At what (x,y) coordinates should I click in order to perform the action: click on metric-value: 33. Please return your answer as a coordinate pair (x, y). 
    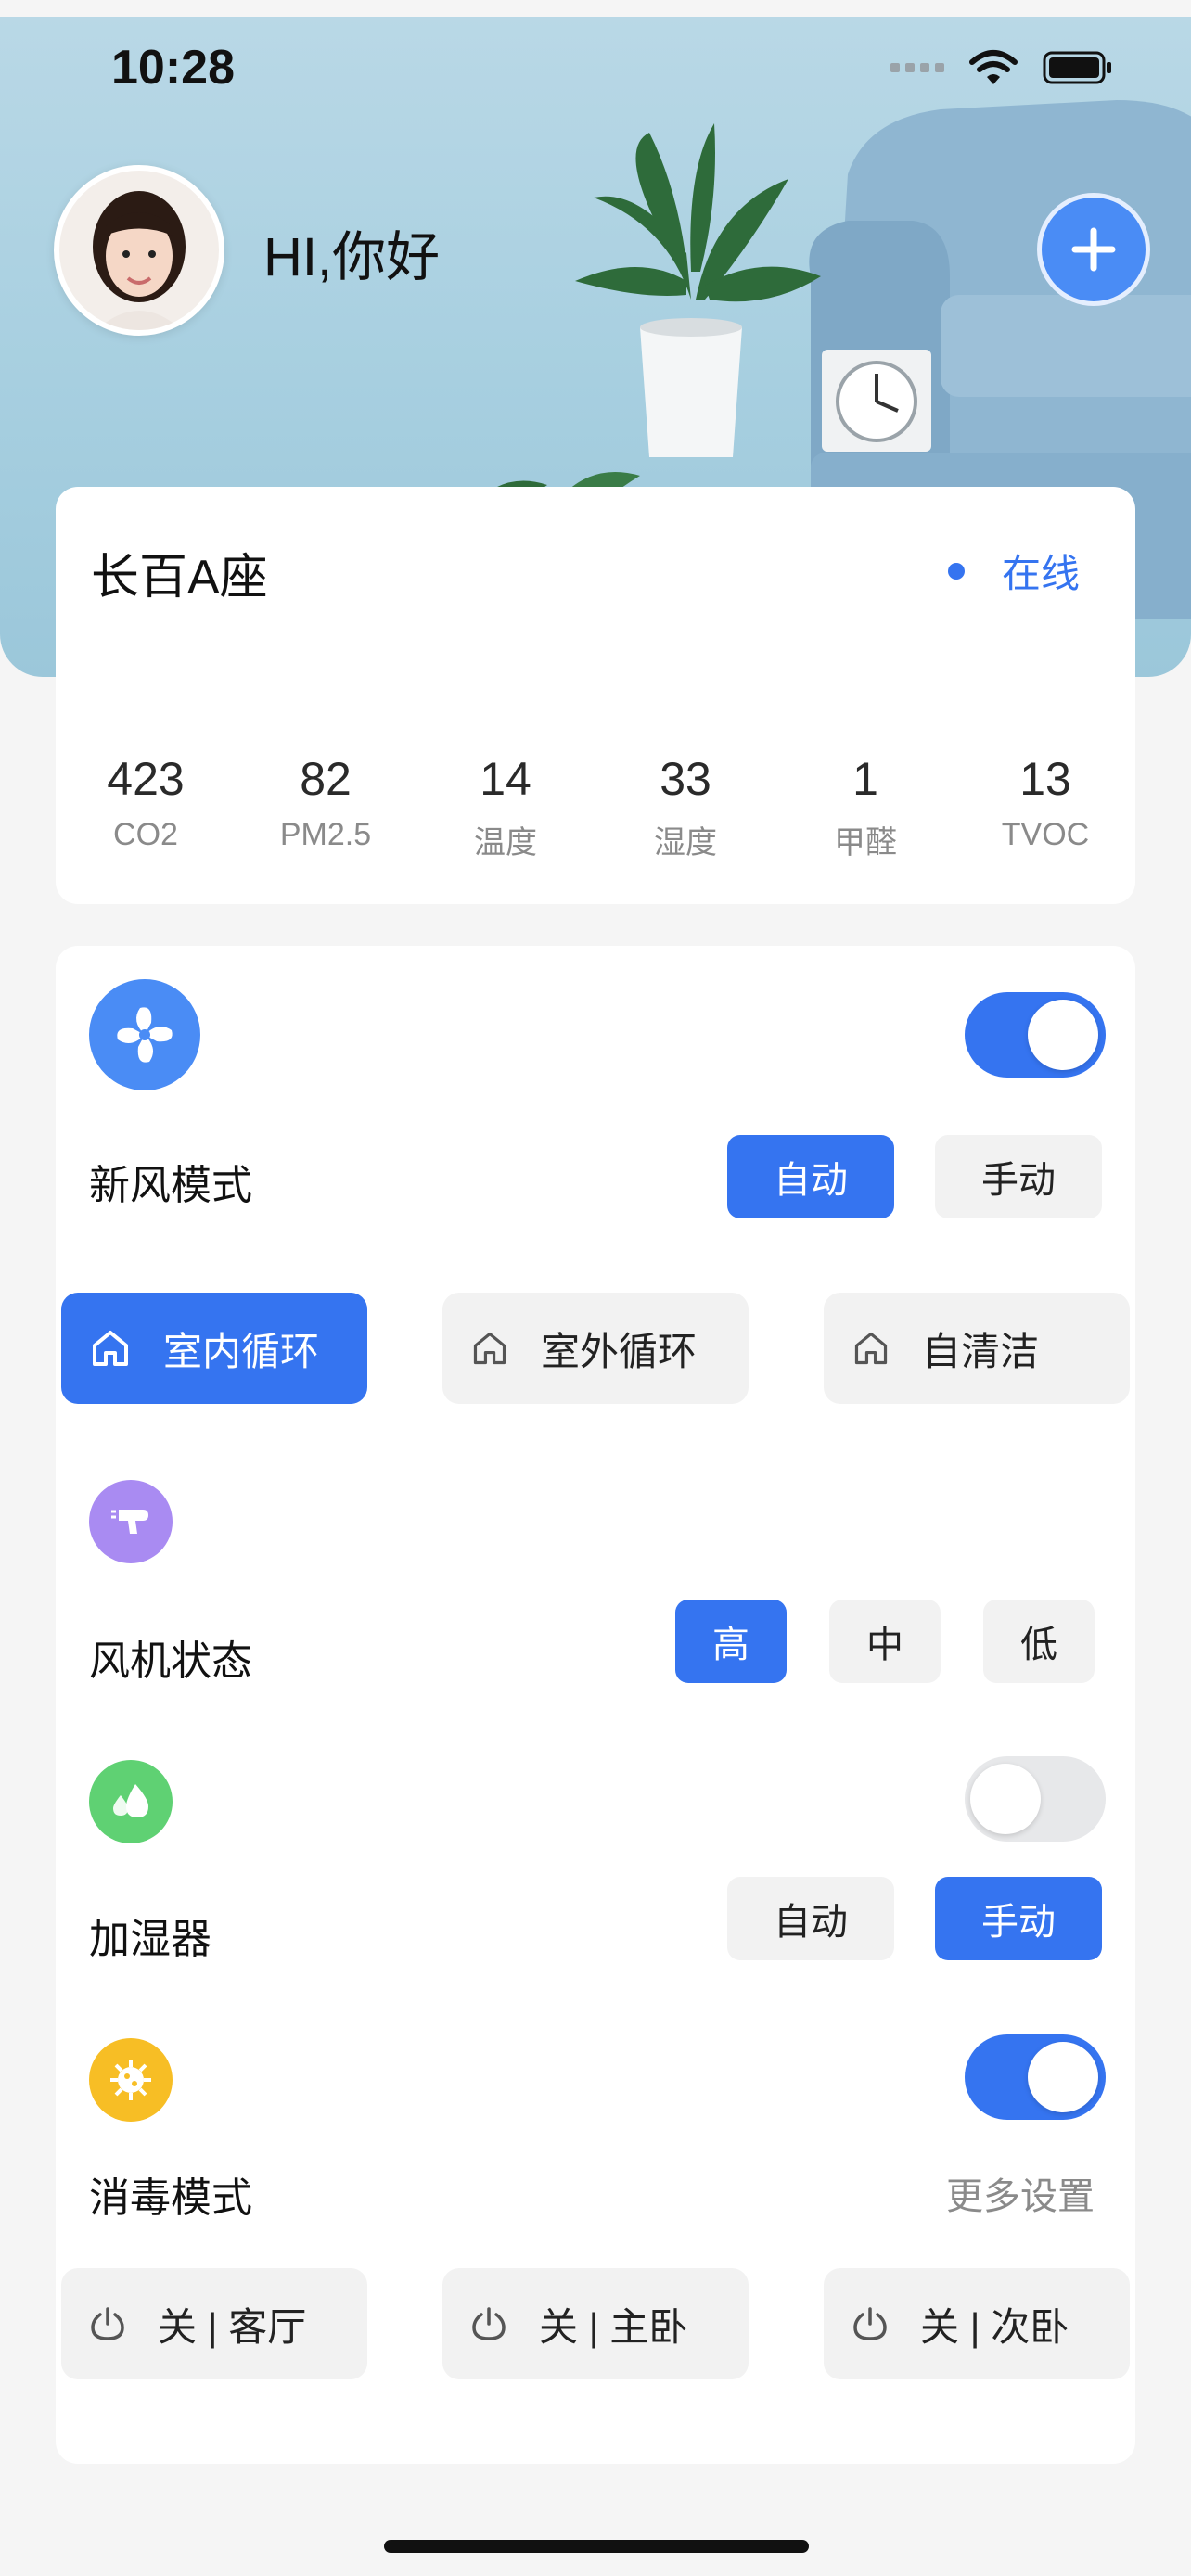
    Looking at the image, I should click on (686, 779).